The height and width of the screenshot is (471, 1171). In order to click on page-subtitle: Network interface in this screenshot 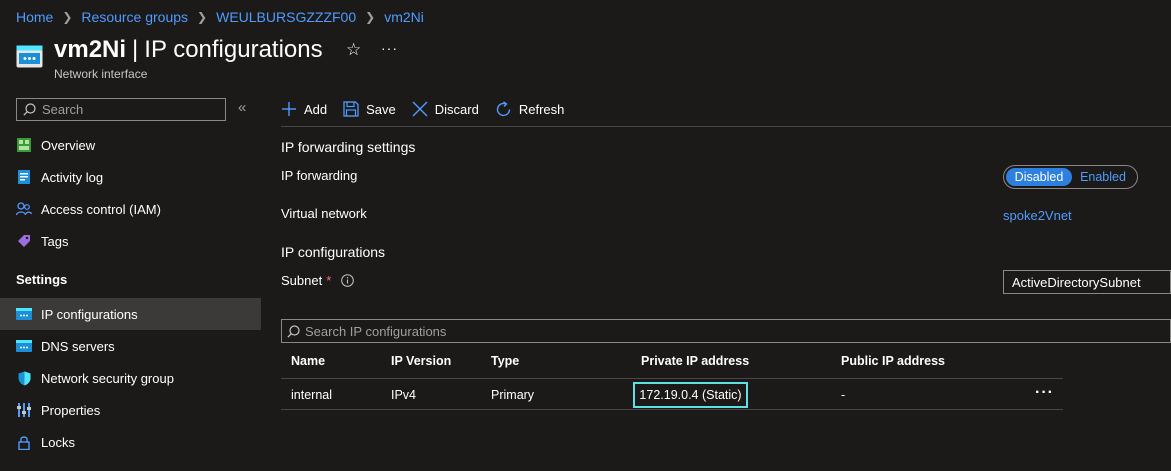, I will do `click(101, 74)`.